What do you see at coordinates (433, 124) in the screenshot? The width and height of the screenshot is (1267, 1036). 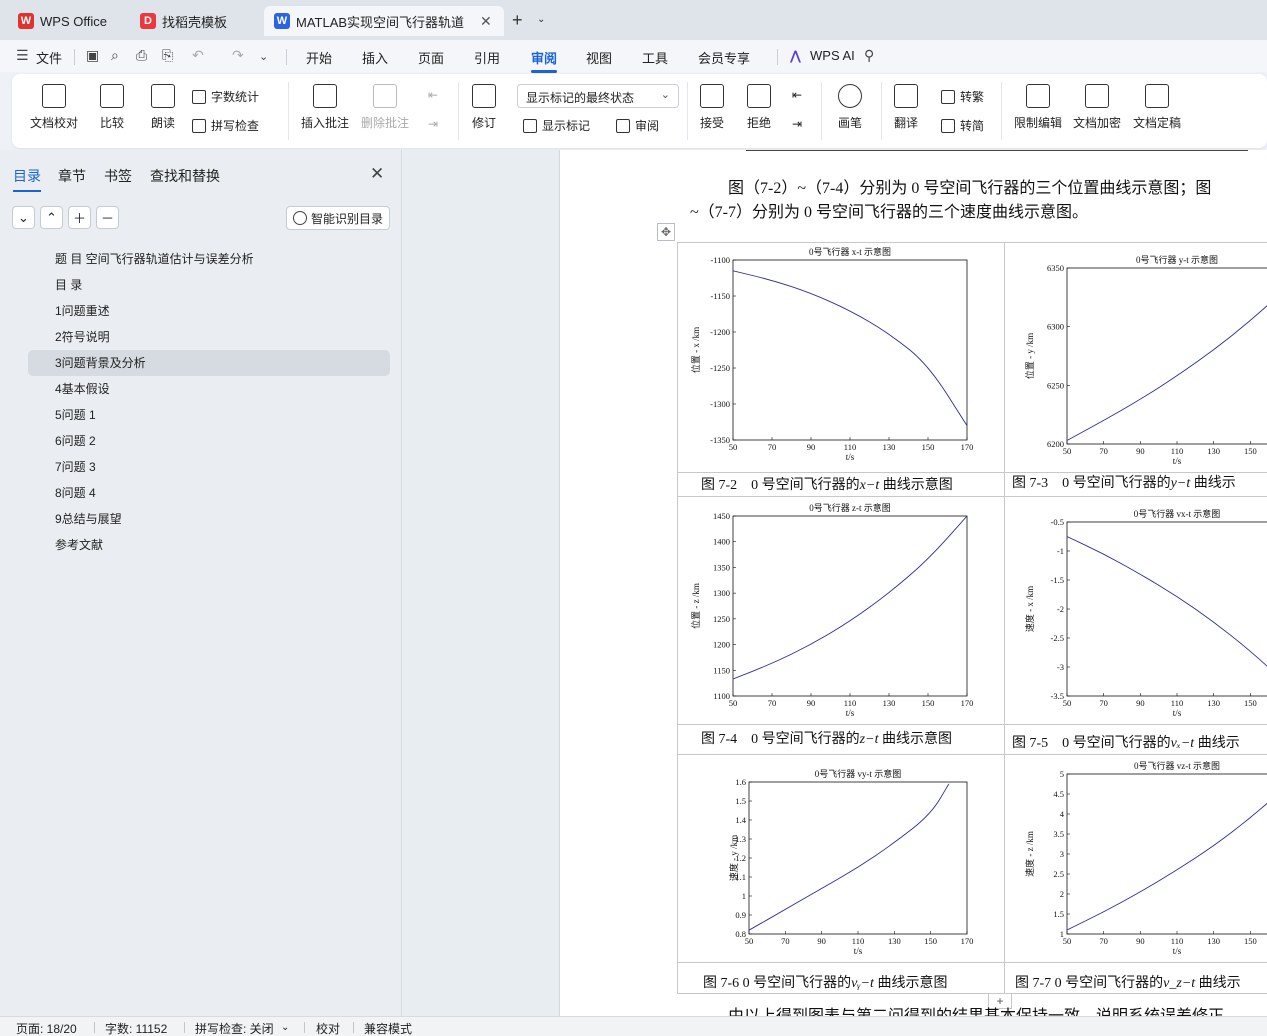 I see `next-comment-icon: ⇥` at bounding box center [433, 124].